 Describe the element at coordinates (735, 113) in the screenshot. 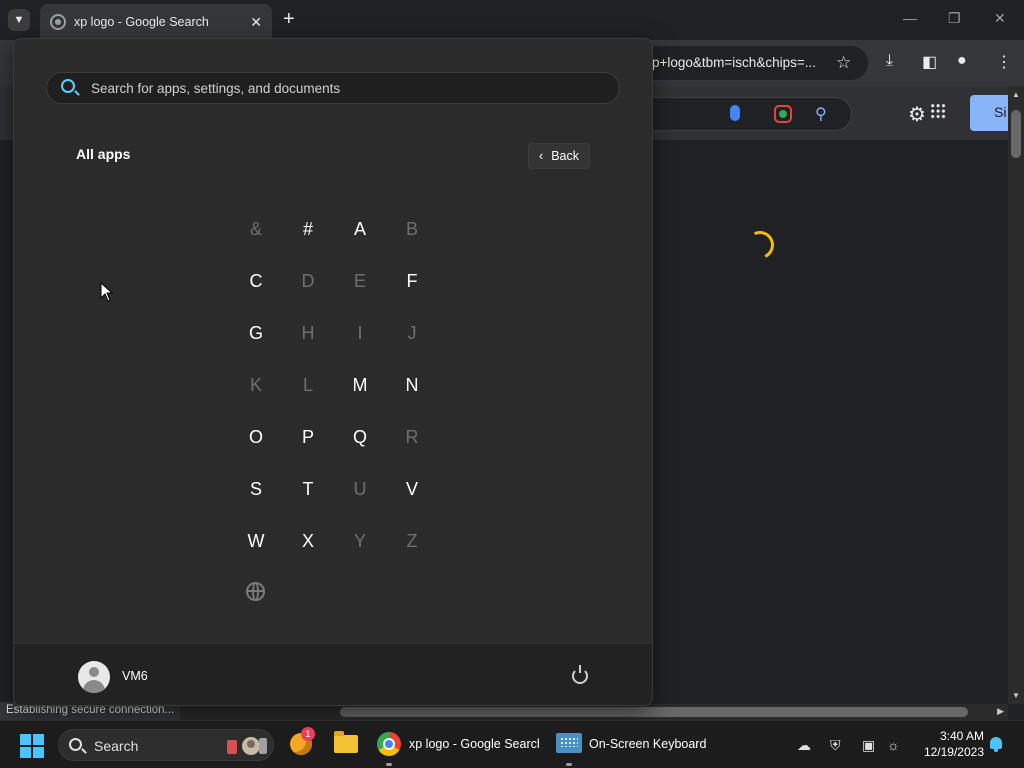

I see `mic-icon` at that location.